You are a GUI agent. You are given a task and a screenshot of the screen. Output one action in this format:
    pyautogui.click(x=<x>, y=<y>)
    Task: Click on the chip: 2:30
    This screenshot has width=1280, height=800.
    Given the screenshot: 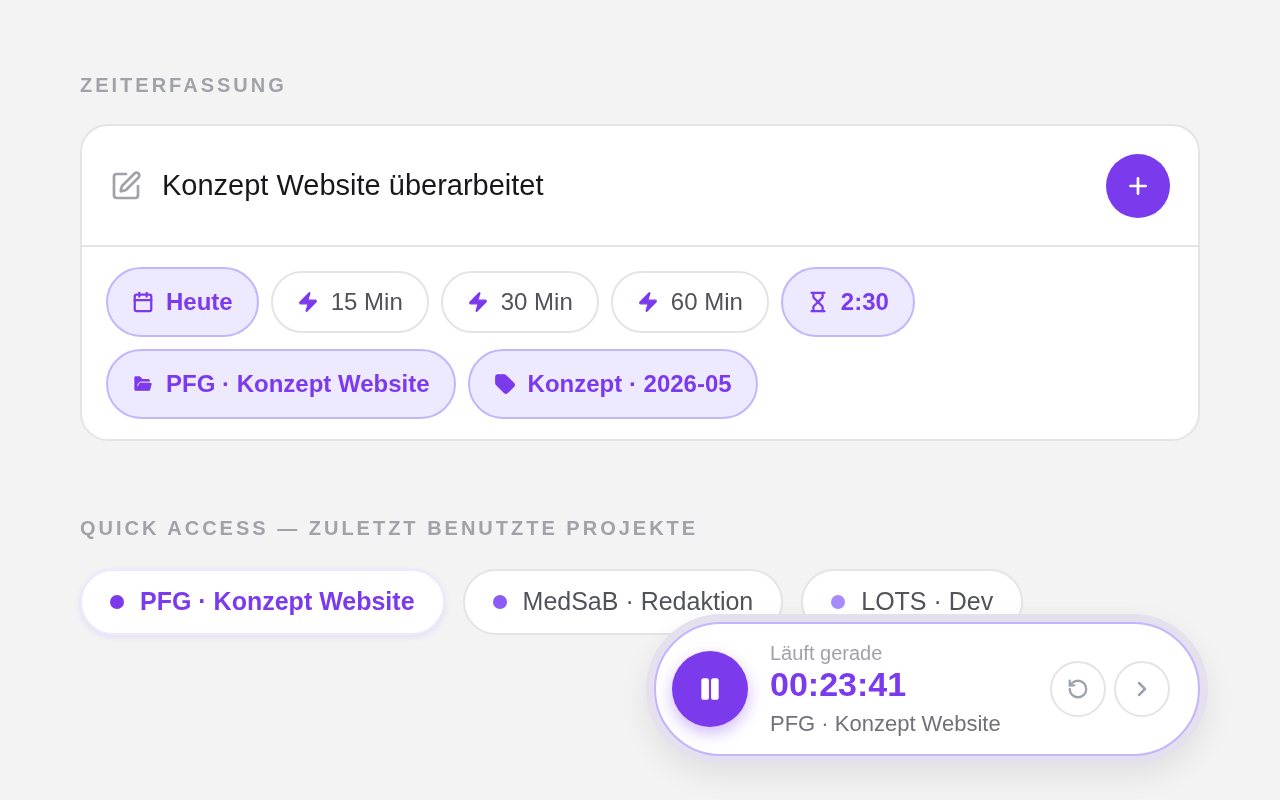 What is the action you would take?
    pyautogui.click(x=847, y=302)
    